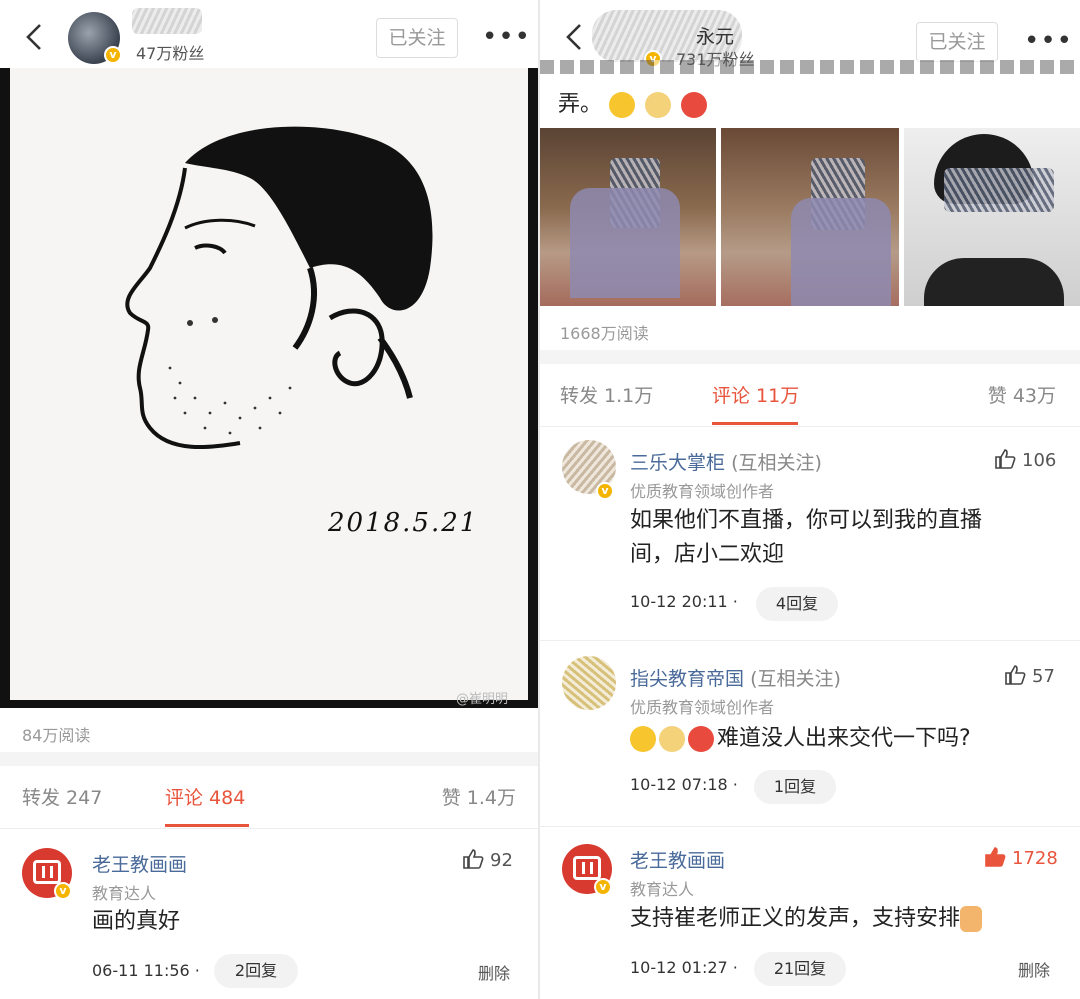 This screenshot has width=1080, height=999. I want to click on tab-repost: 转发 1.1万, so click(606, 396).